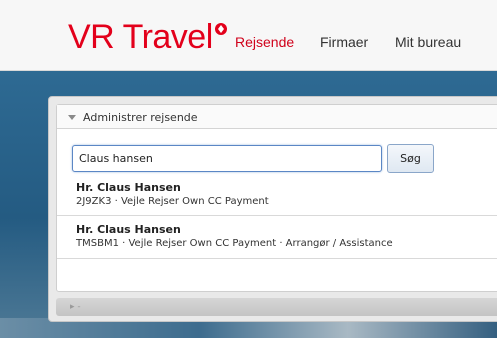 The width and height of the screenshot is (497, 338). Describe the element at coordinates (72, 117) in the screenshot. I see `collapse-triangle-icon` at that location.